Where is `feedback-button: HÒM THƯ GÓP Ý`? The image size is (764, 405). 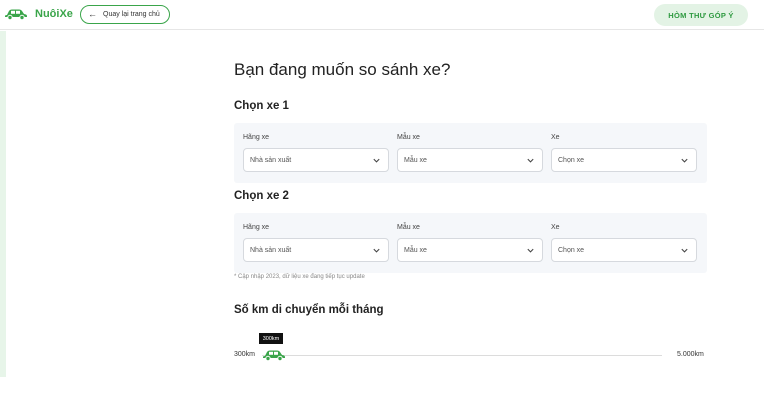 feedback-button: HÒM THƯ GÓP Ý is located at coordinates (701, 15).